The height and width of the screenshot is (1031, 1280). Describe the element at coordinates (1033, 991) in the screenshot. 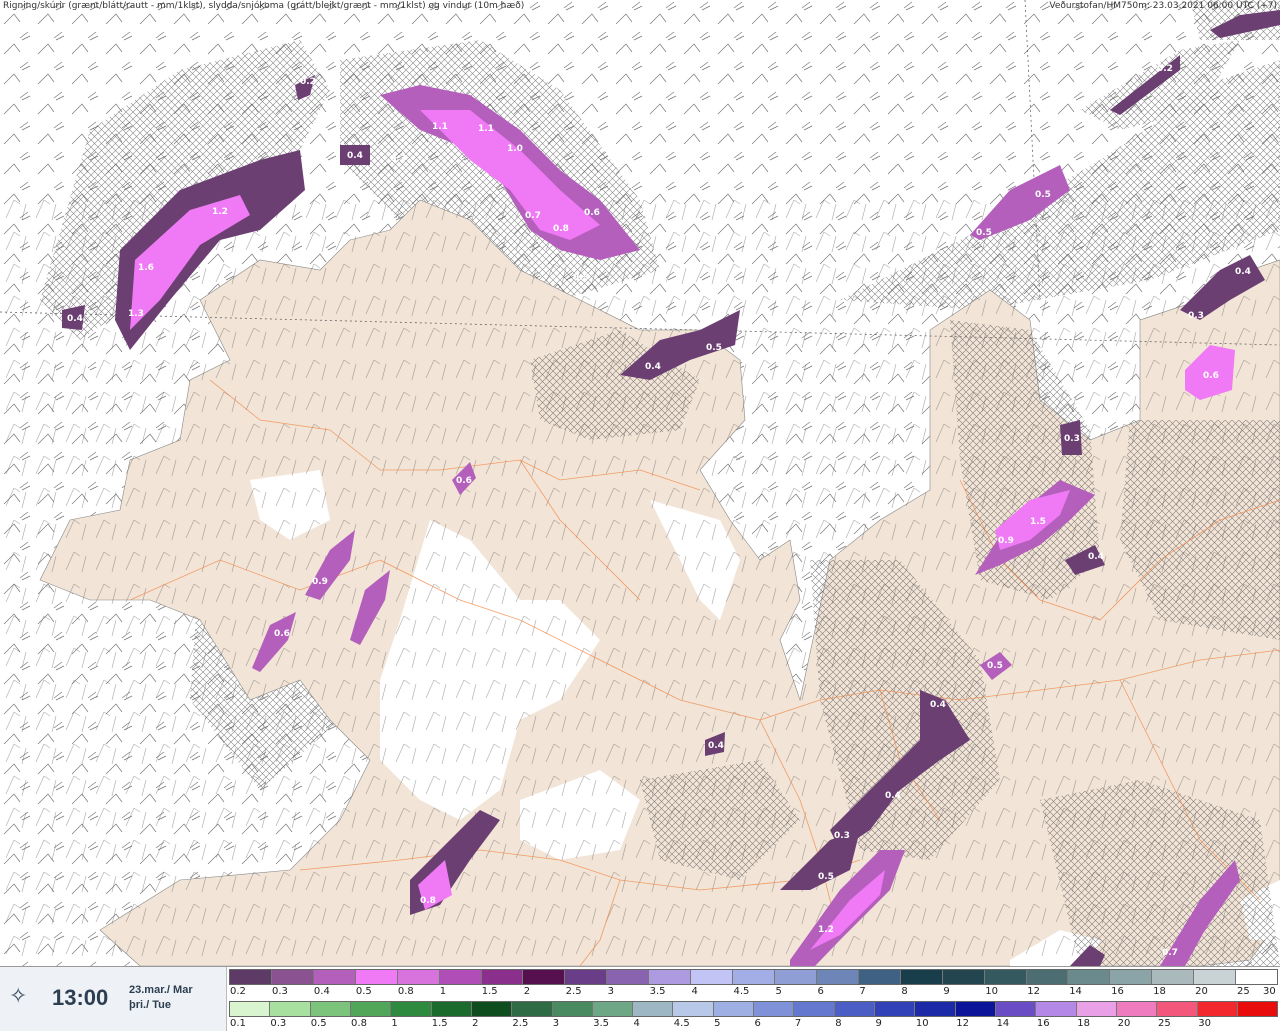

I see `legend-label: 12` at that location.